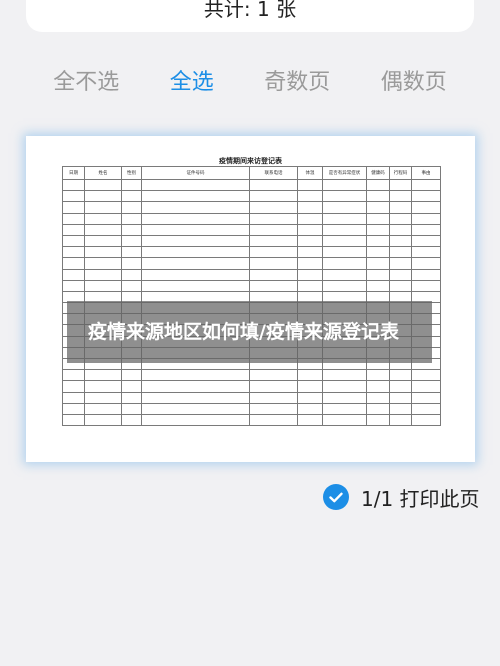 The image size is (500, 666). What do you see at coordinates (250, 161) in the screenshot?
I see `sheet-title: 疫情期间来访登记表` at bounding box center [250, 161].